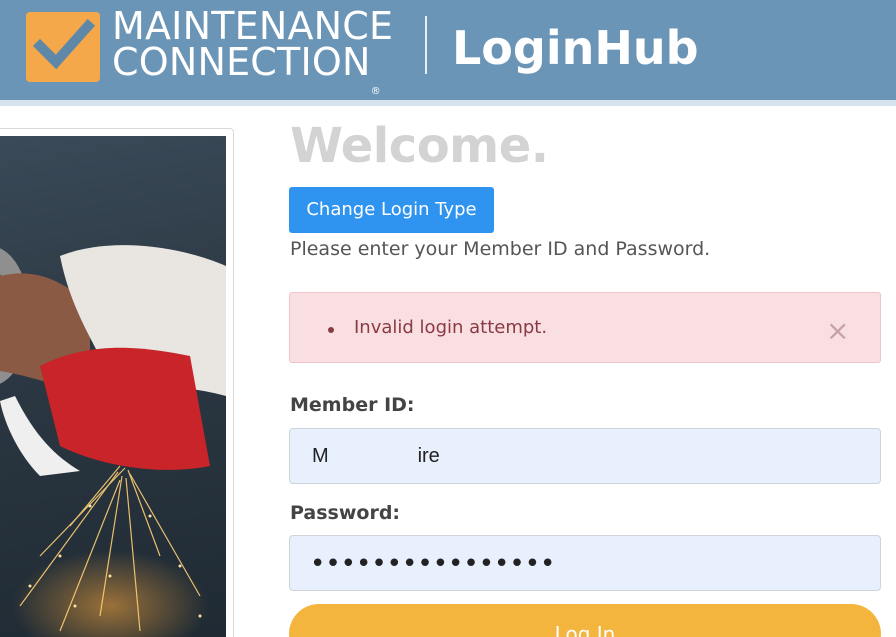  What do you see at coordinates (585, 456) in the screenshot?
I see `member-id-input` at bounding box center [585, 456].